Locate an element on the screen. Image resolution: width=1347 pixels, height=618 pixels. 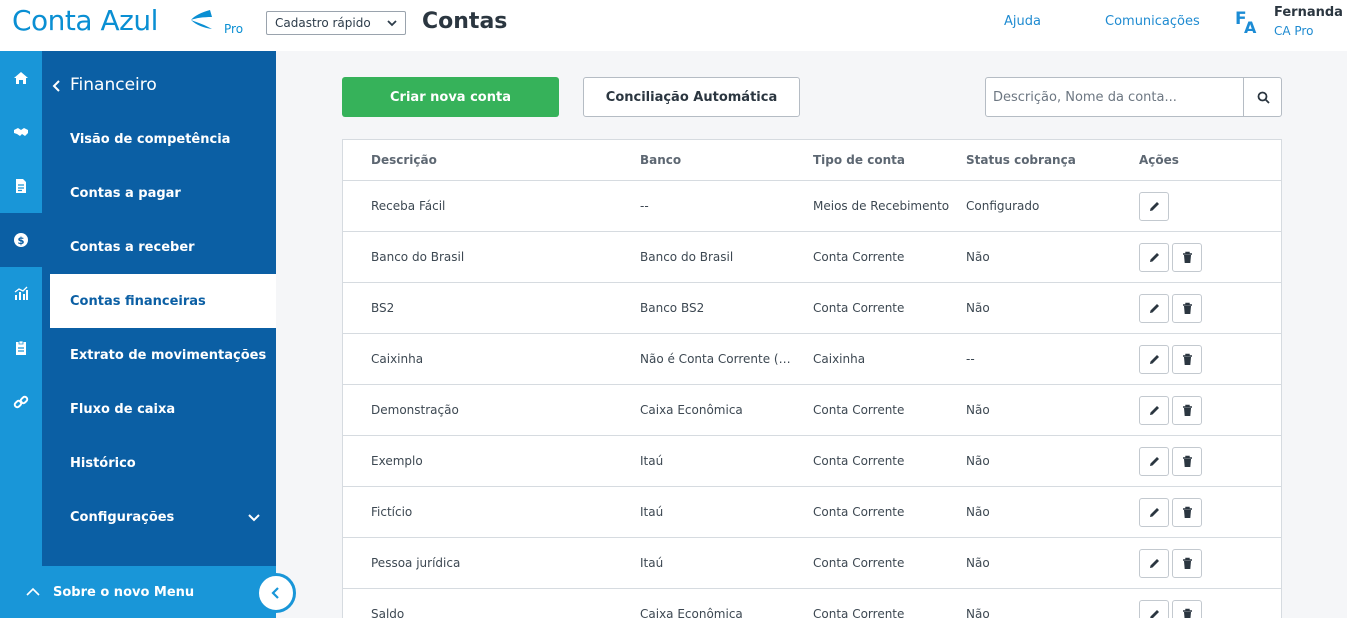
user-avatar: F A is located at coordinates (1246, 23).